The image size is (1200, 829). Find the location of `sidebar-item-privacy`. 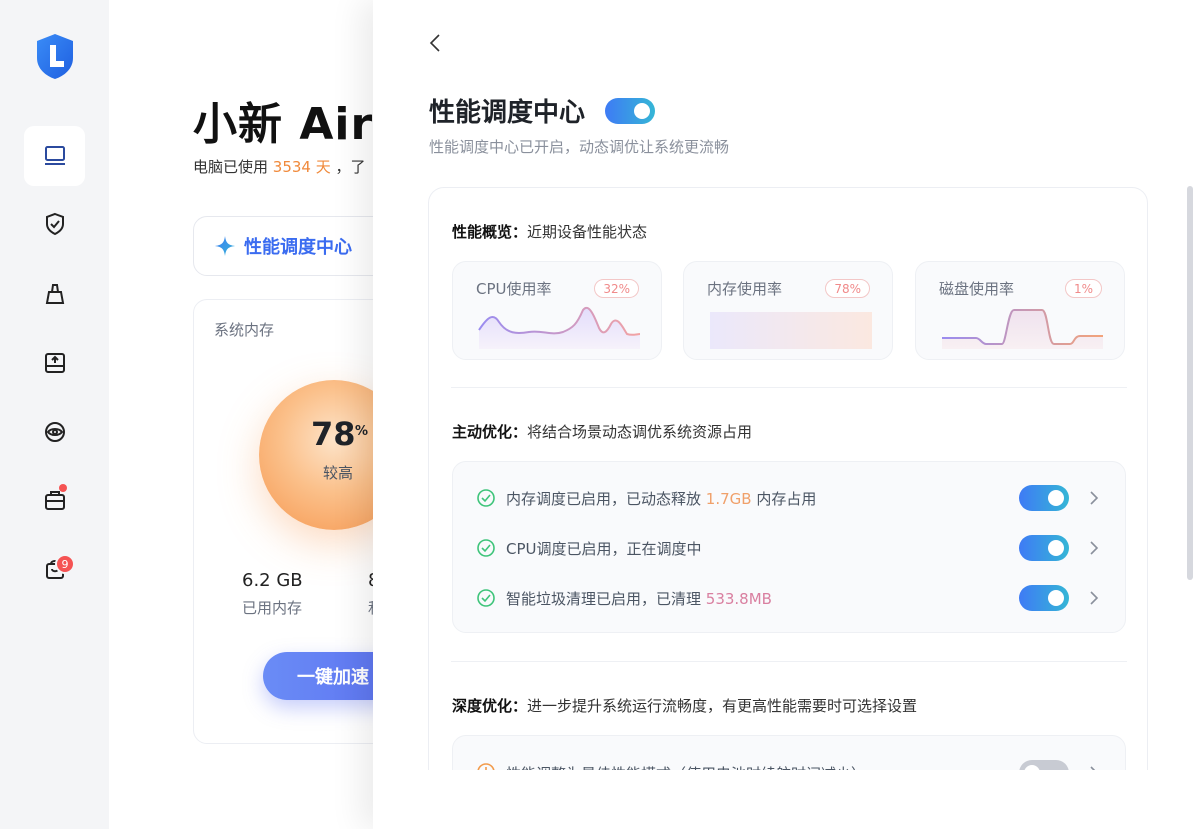

sidebar-item-privacy is located at coordinates (54, 432).